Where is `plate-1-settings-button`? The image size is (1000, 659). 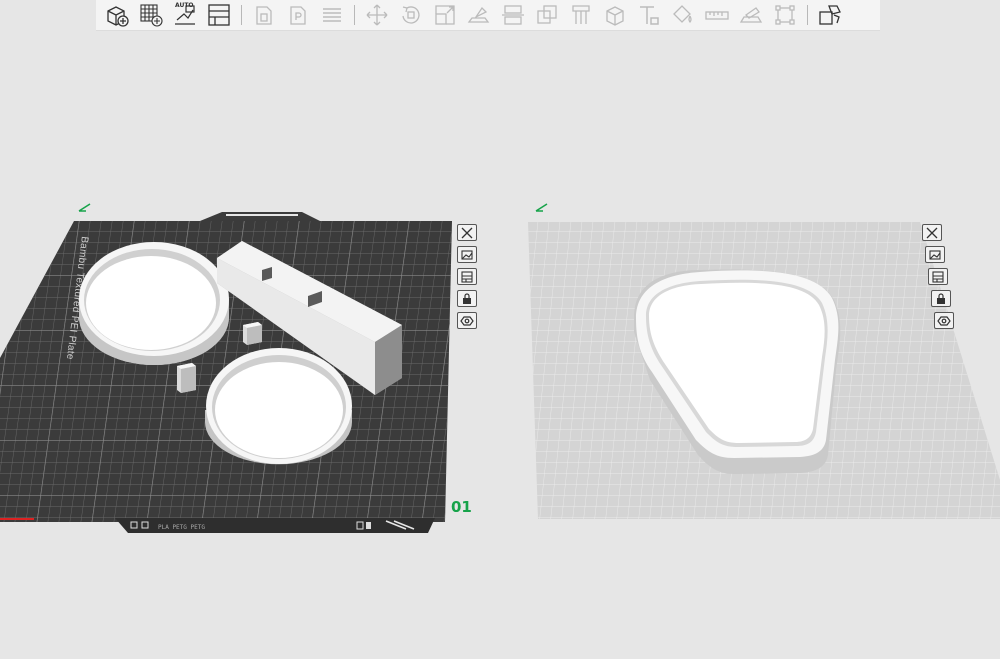 plate-1-settings-button is located at coordinates (467, 320).